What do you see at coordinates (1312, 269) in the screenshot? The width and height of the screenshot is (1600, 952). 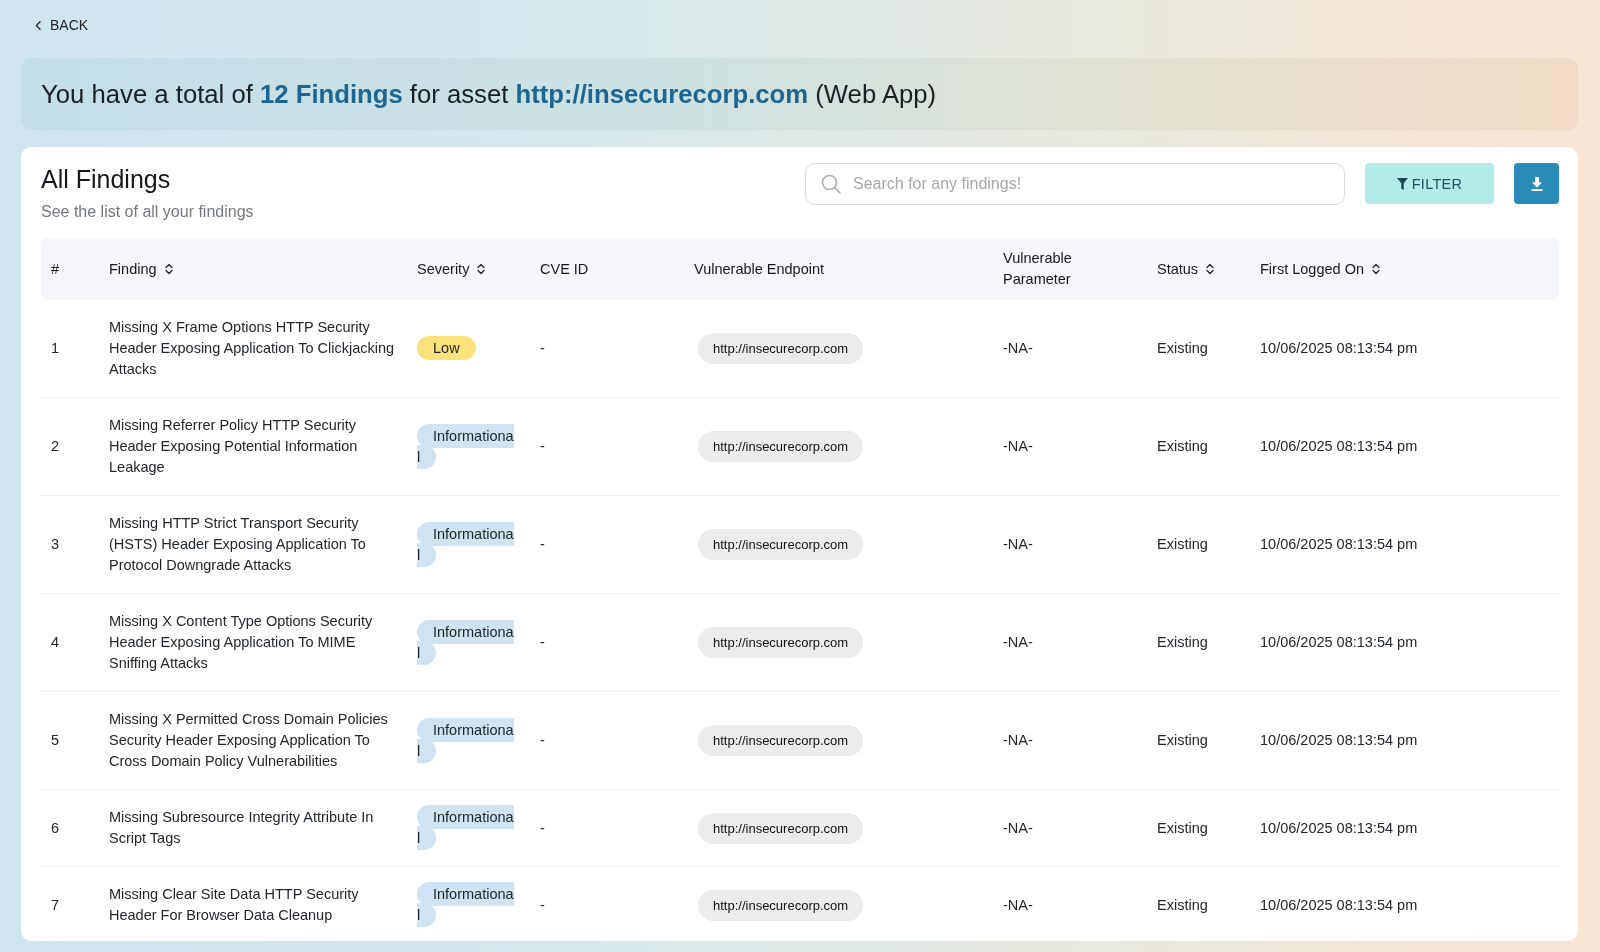 I see `column-header: First Logged On` at bounding box center [1312, 269].